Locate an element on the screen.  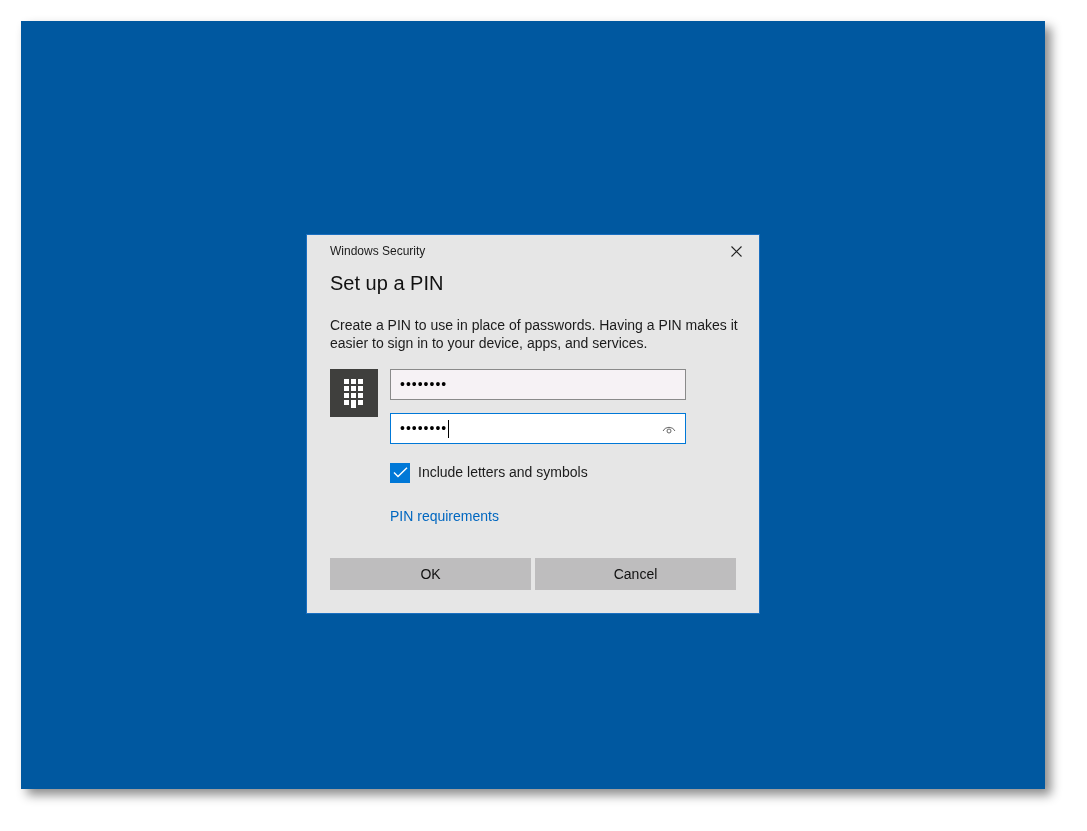
checkbox-label: Include letters and symbols is located at coordinates (503, 472).